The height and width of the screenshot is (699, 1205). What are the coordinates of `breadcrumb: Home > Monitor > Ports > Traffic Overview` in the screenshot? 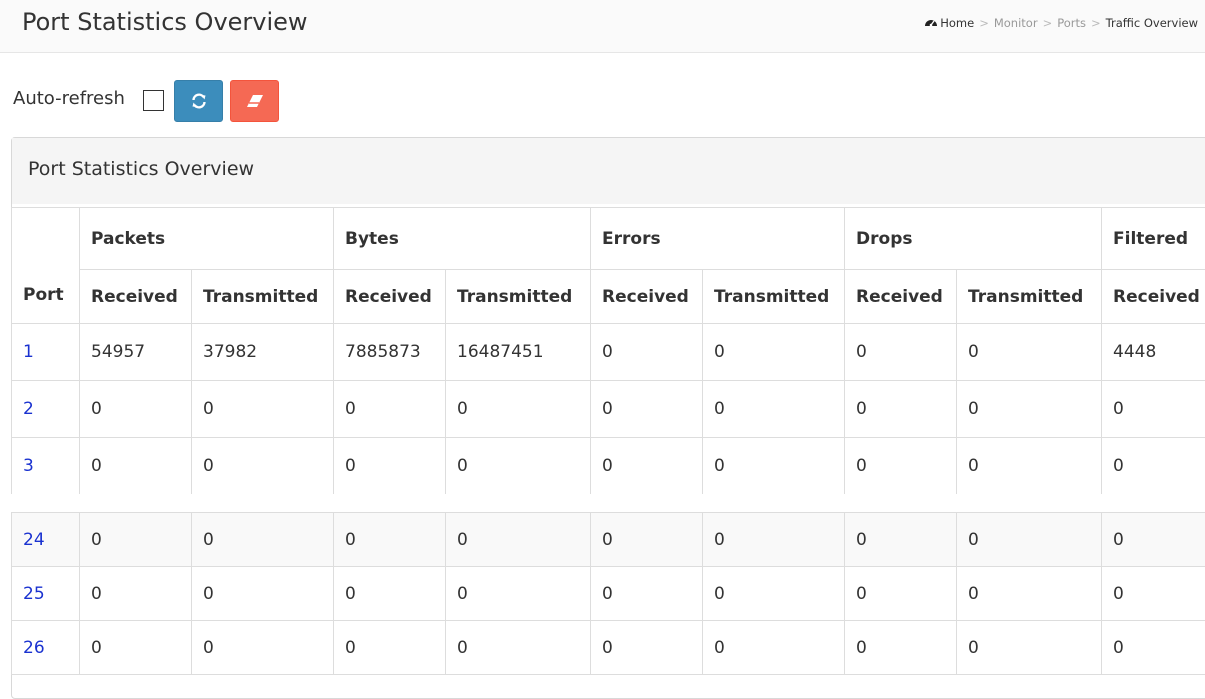 It's located at (1061, 23).